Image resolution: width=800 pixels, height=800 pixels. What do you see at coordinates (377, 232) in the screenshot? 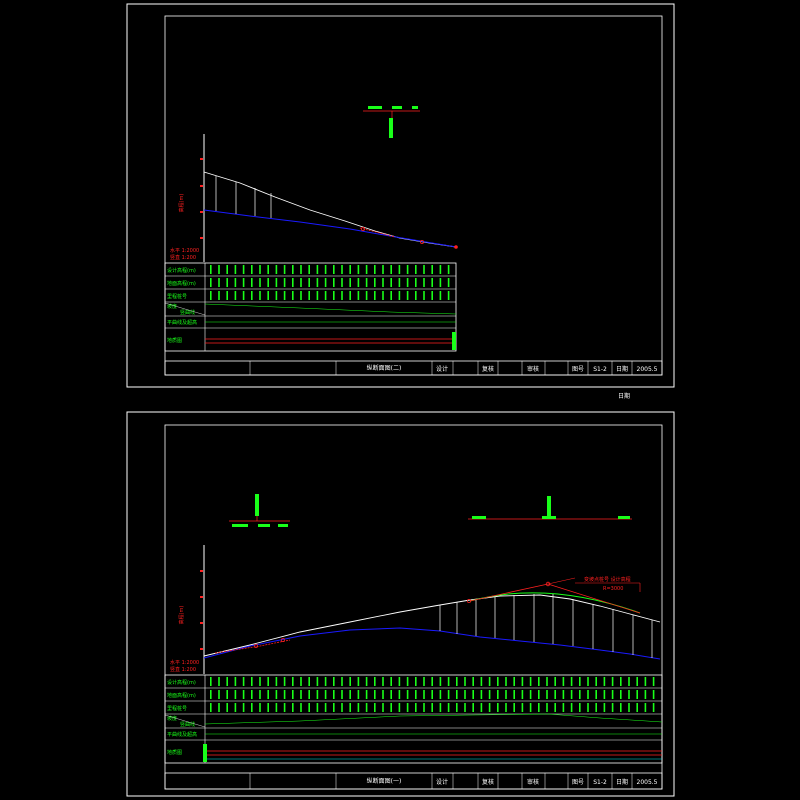
I see `sheet-top-grade-segment` at bounding box center [377, 232].